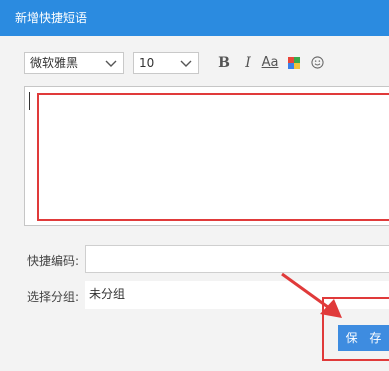 This screenshot has width=389, height=371. Describe the element at coordinates (166, 63) in the screenshot. I see `font-size-select: 10` at that location.